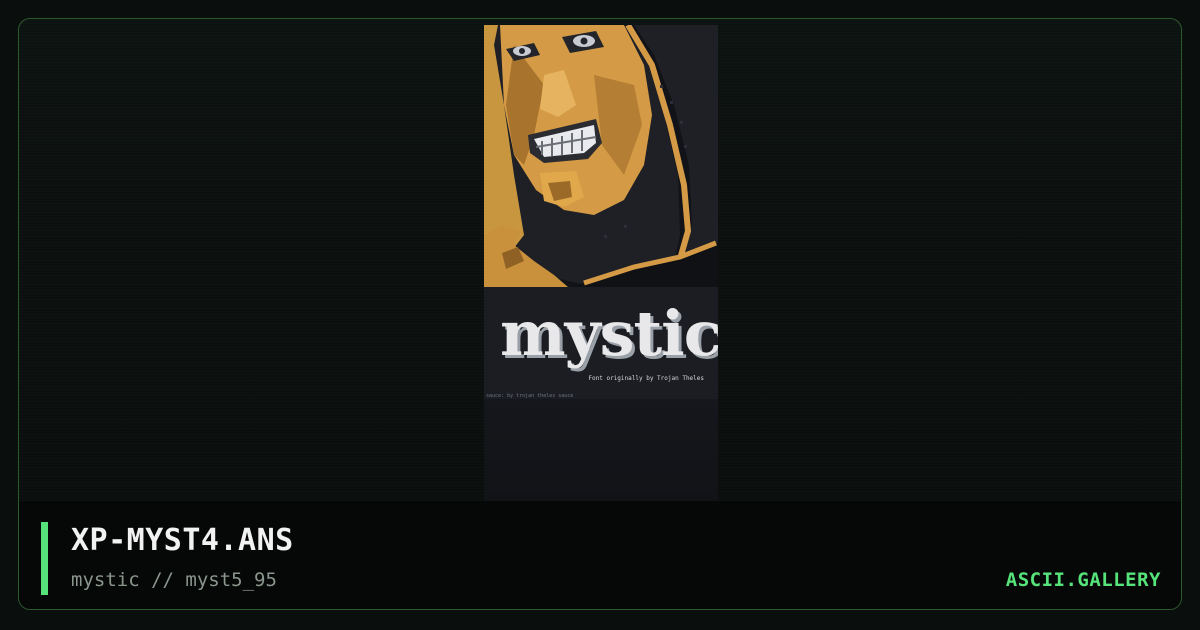  I want to click on accent-bar, so click(44, 558).